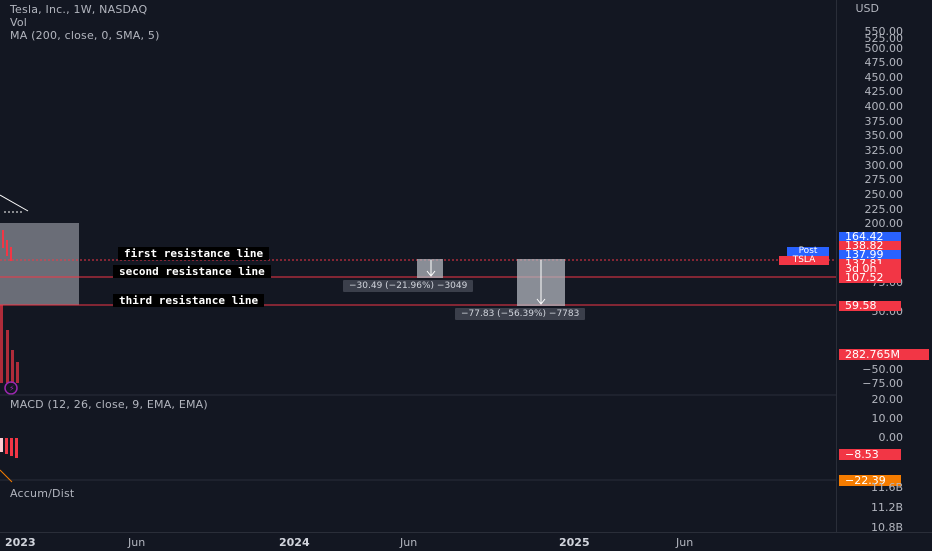 The height and width of the screenshot is (551, 932). What do you see at coordinates (192, 271) in the screenshot?
I see `second-resistance-label: second resistance line` at bounding box center [192, 271].